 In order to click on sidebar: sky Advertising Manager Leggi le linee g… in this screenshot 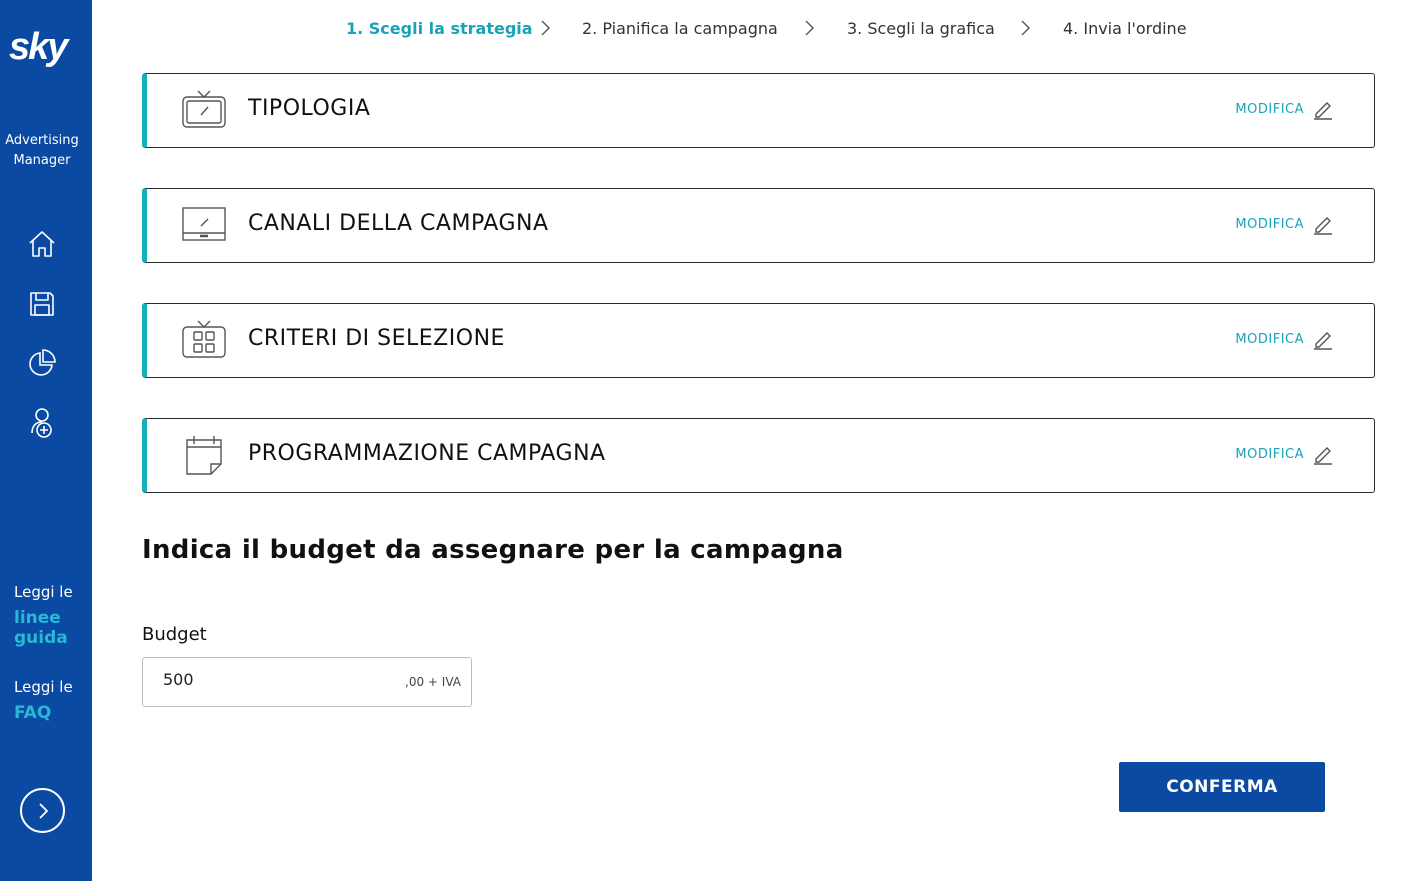, I will do `click(46, 440)`.